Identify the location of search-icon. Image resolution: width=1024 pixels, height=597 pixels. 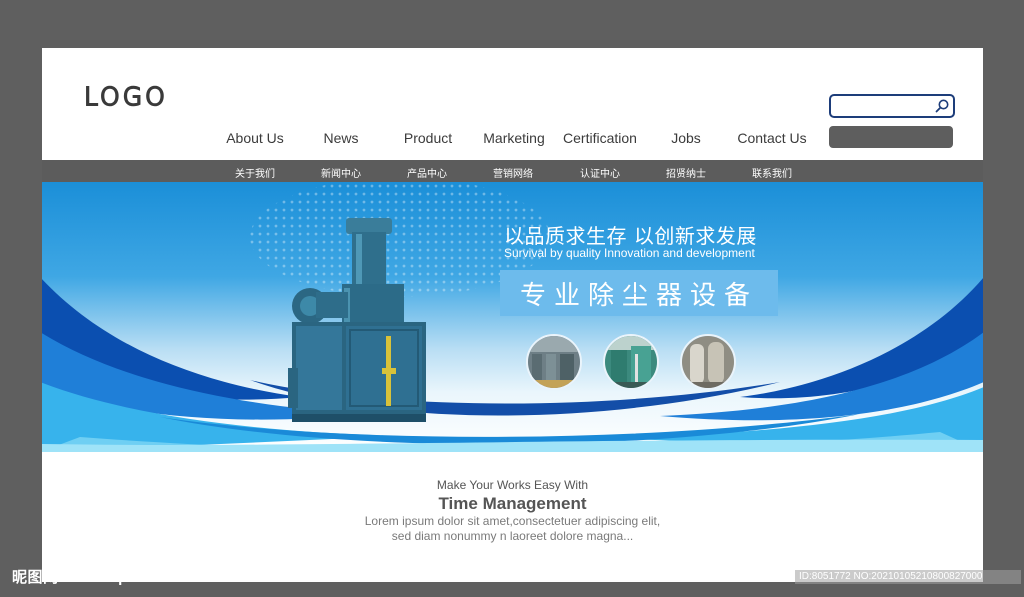
(942, 106).